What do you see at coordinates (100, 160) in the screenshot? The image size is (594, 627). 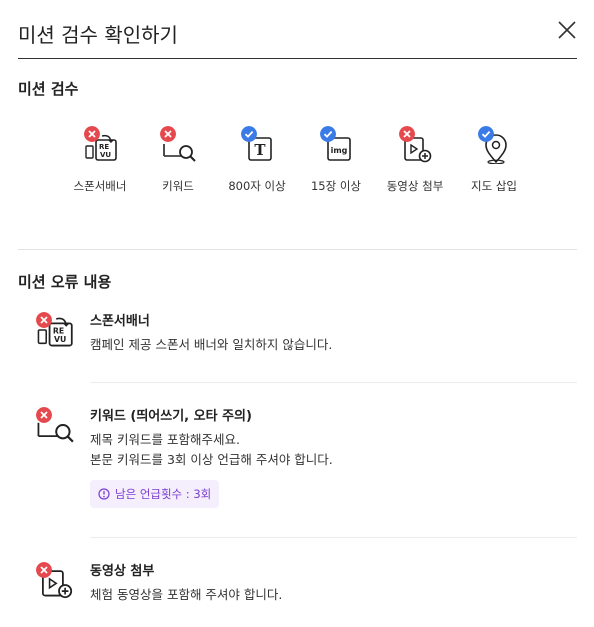 I see `check-item-sponsor-banner: RE VU 스폰서배너` at bounding box center [100, 160].